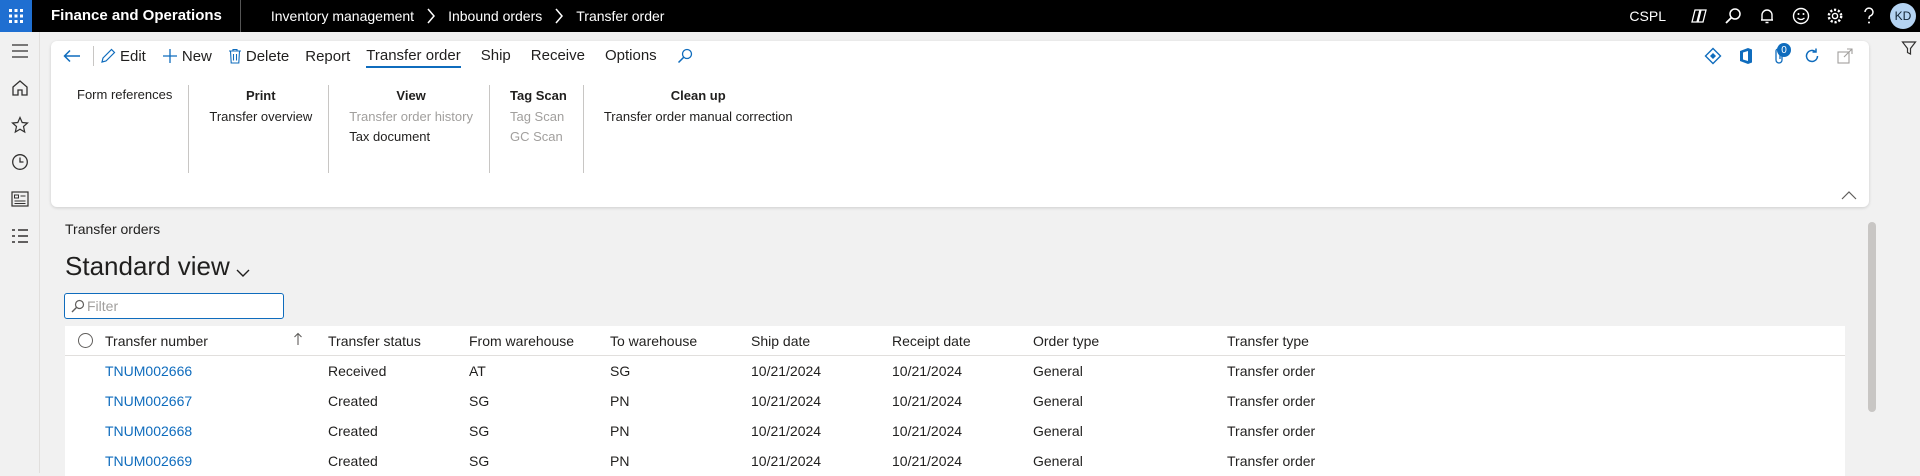 The image size is (1920, 476). Describe the element at coordinates (1784, 50) in the screenshot. I see `attachments-count-badge: 0` at that location.